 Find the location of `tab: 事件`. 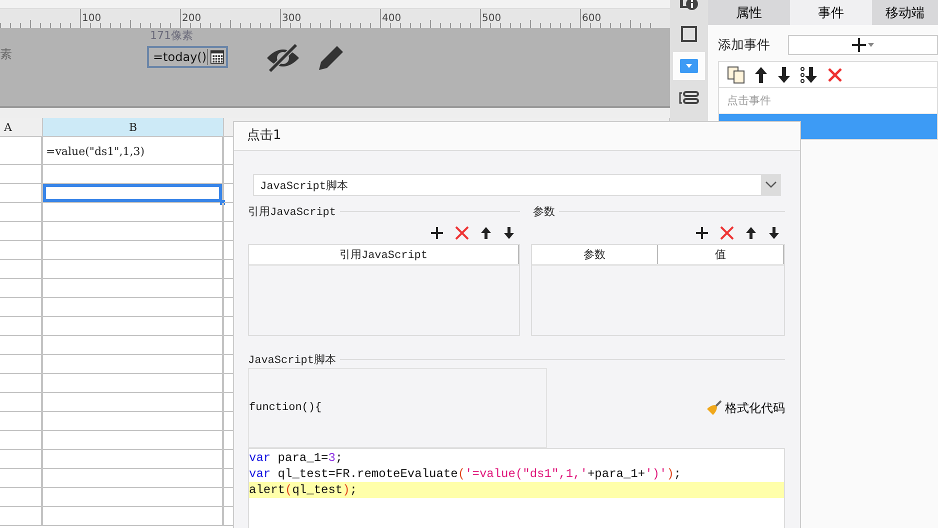

tab: 事件 is located at coordinates (831, 12).